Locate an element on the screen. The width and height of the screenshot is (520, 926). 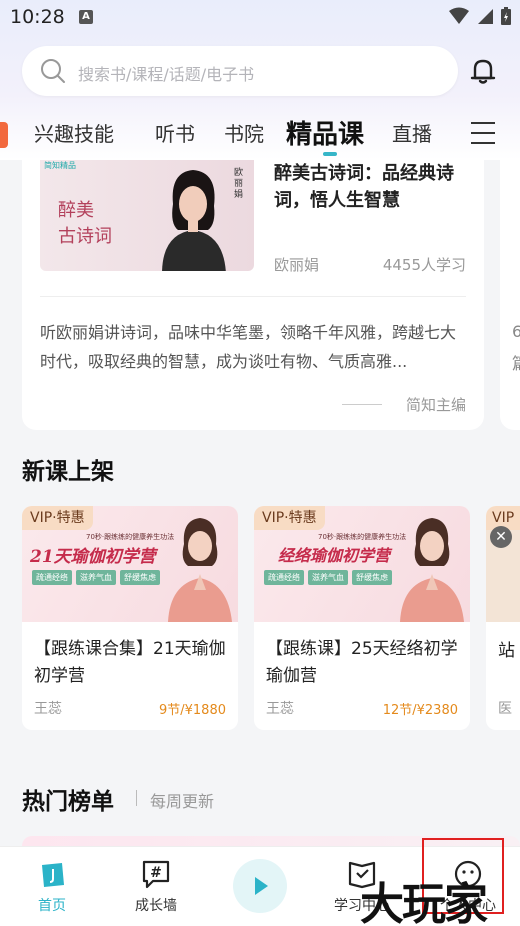
close-icon: ✕ is located at coordinates (501, 537).